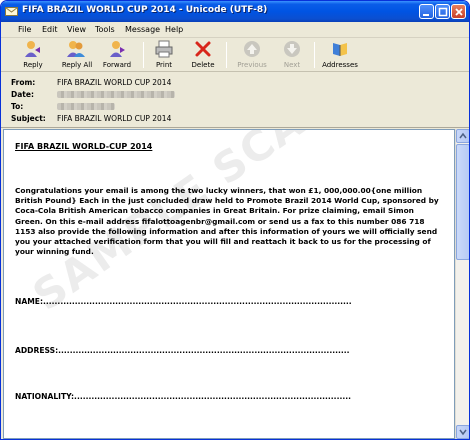 The image size is (470, 440). I want to click on menu-file: File, so click(24, 29).